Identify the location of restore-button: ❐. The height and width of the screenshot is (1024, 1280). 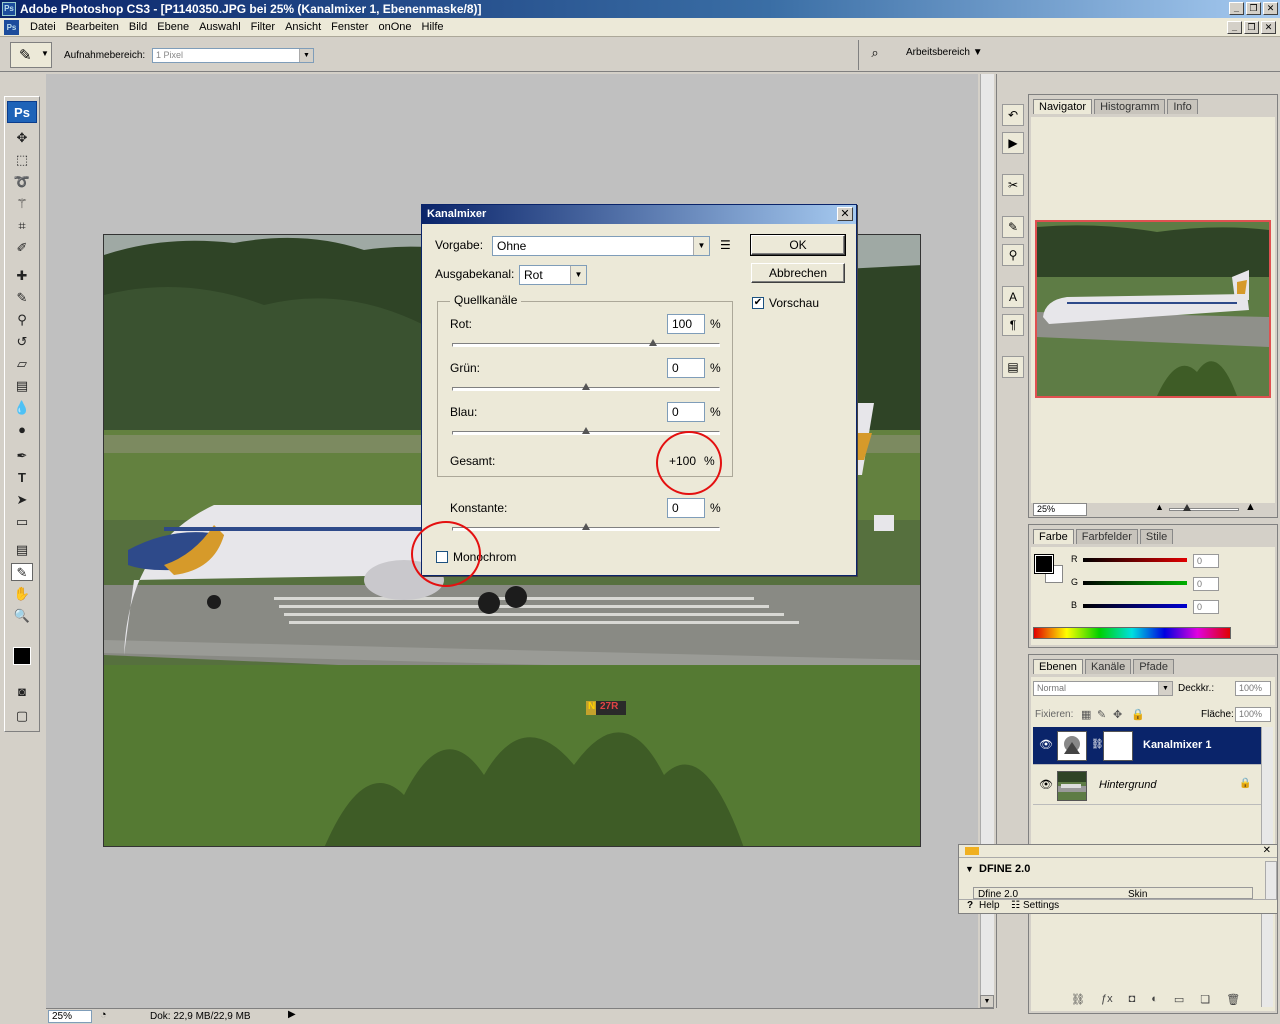
(1253, 8).